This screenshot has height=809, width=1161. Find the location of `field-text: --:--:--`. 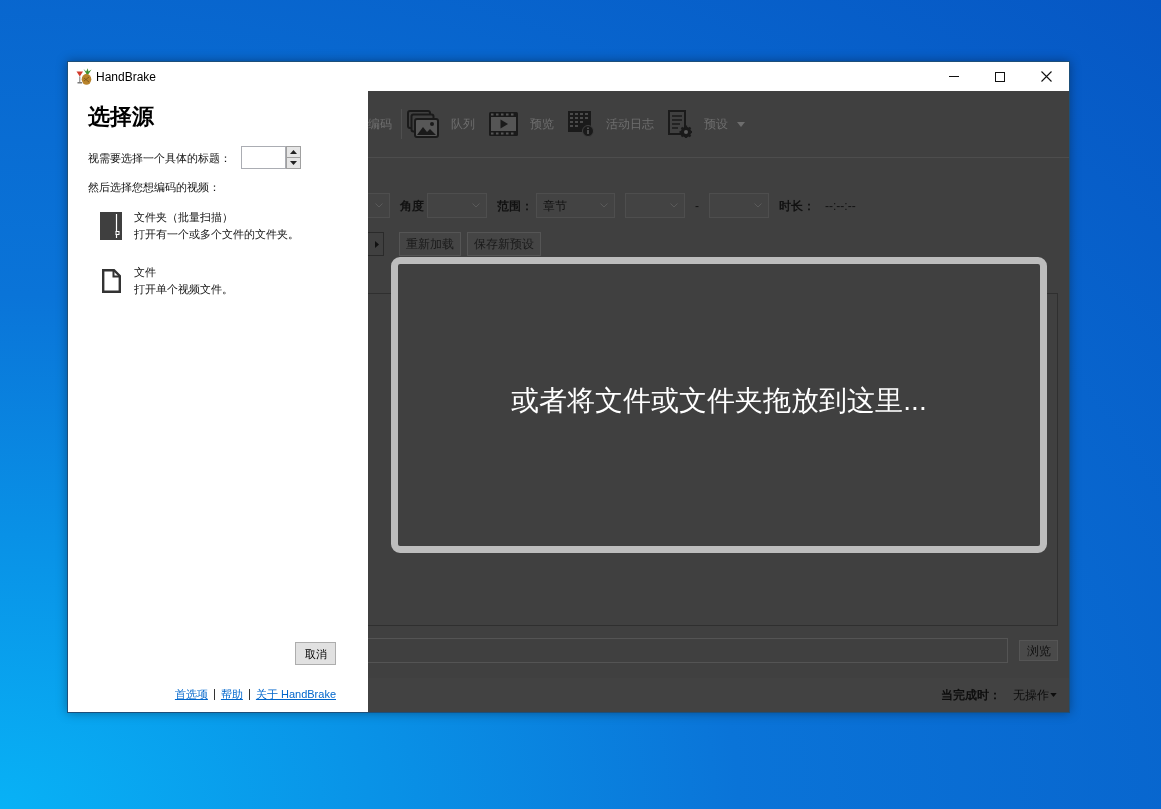

field-text: --:--:-- is located at coordinates (840, 205).